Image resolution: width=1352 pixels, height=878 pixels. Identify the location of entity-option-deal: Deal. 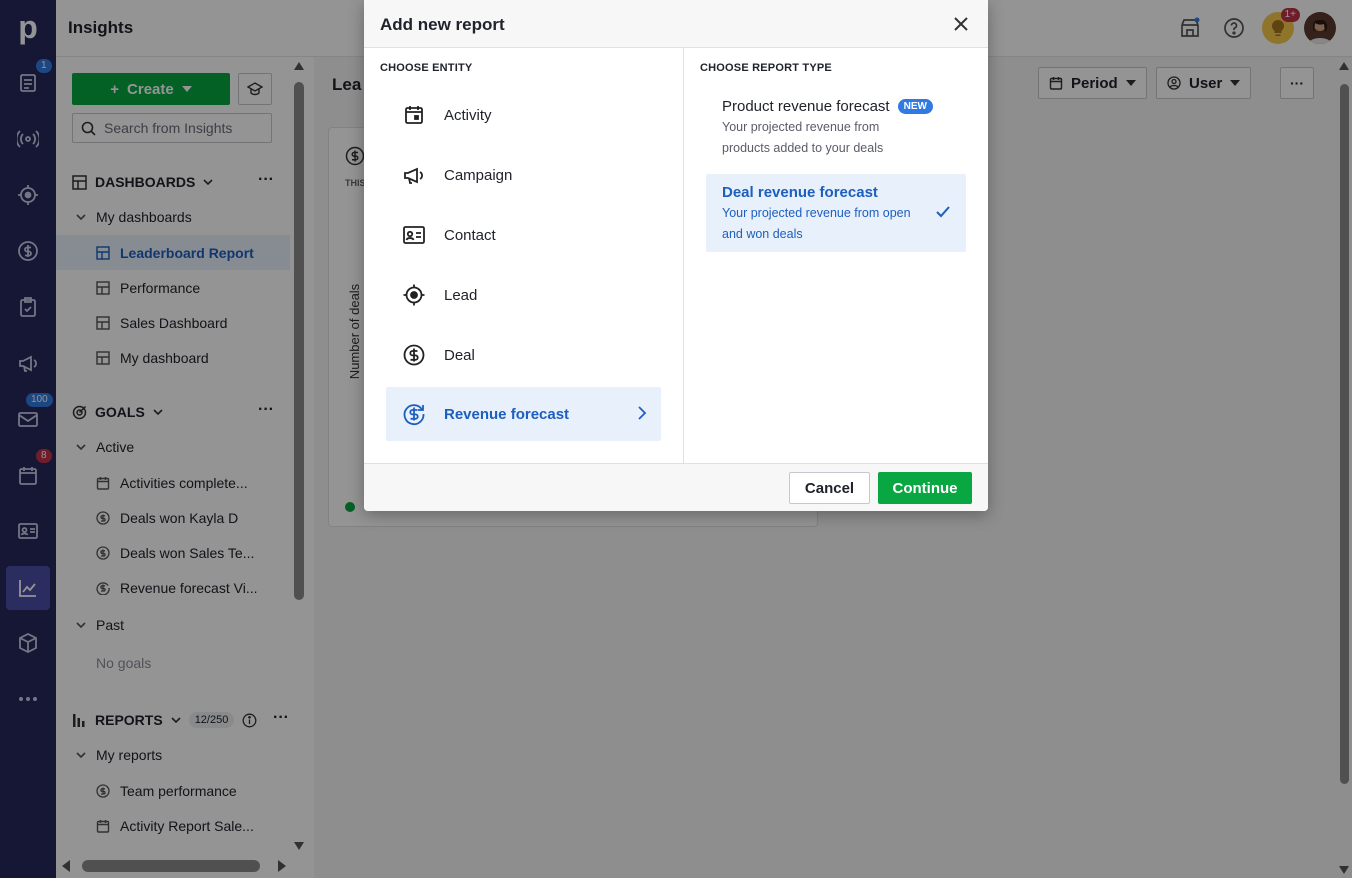
(523, 355).